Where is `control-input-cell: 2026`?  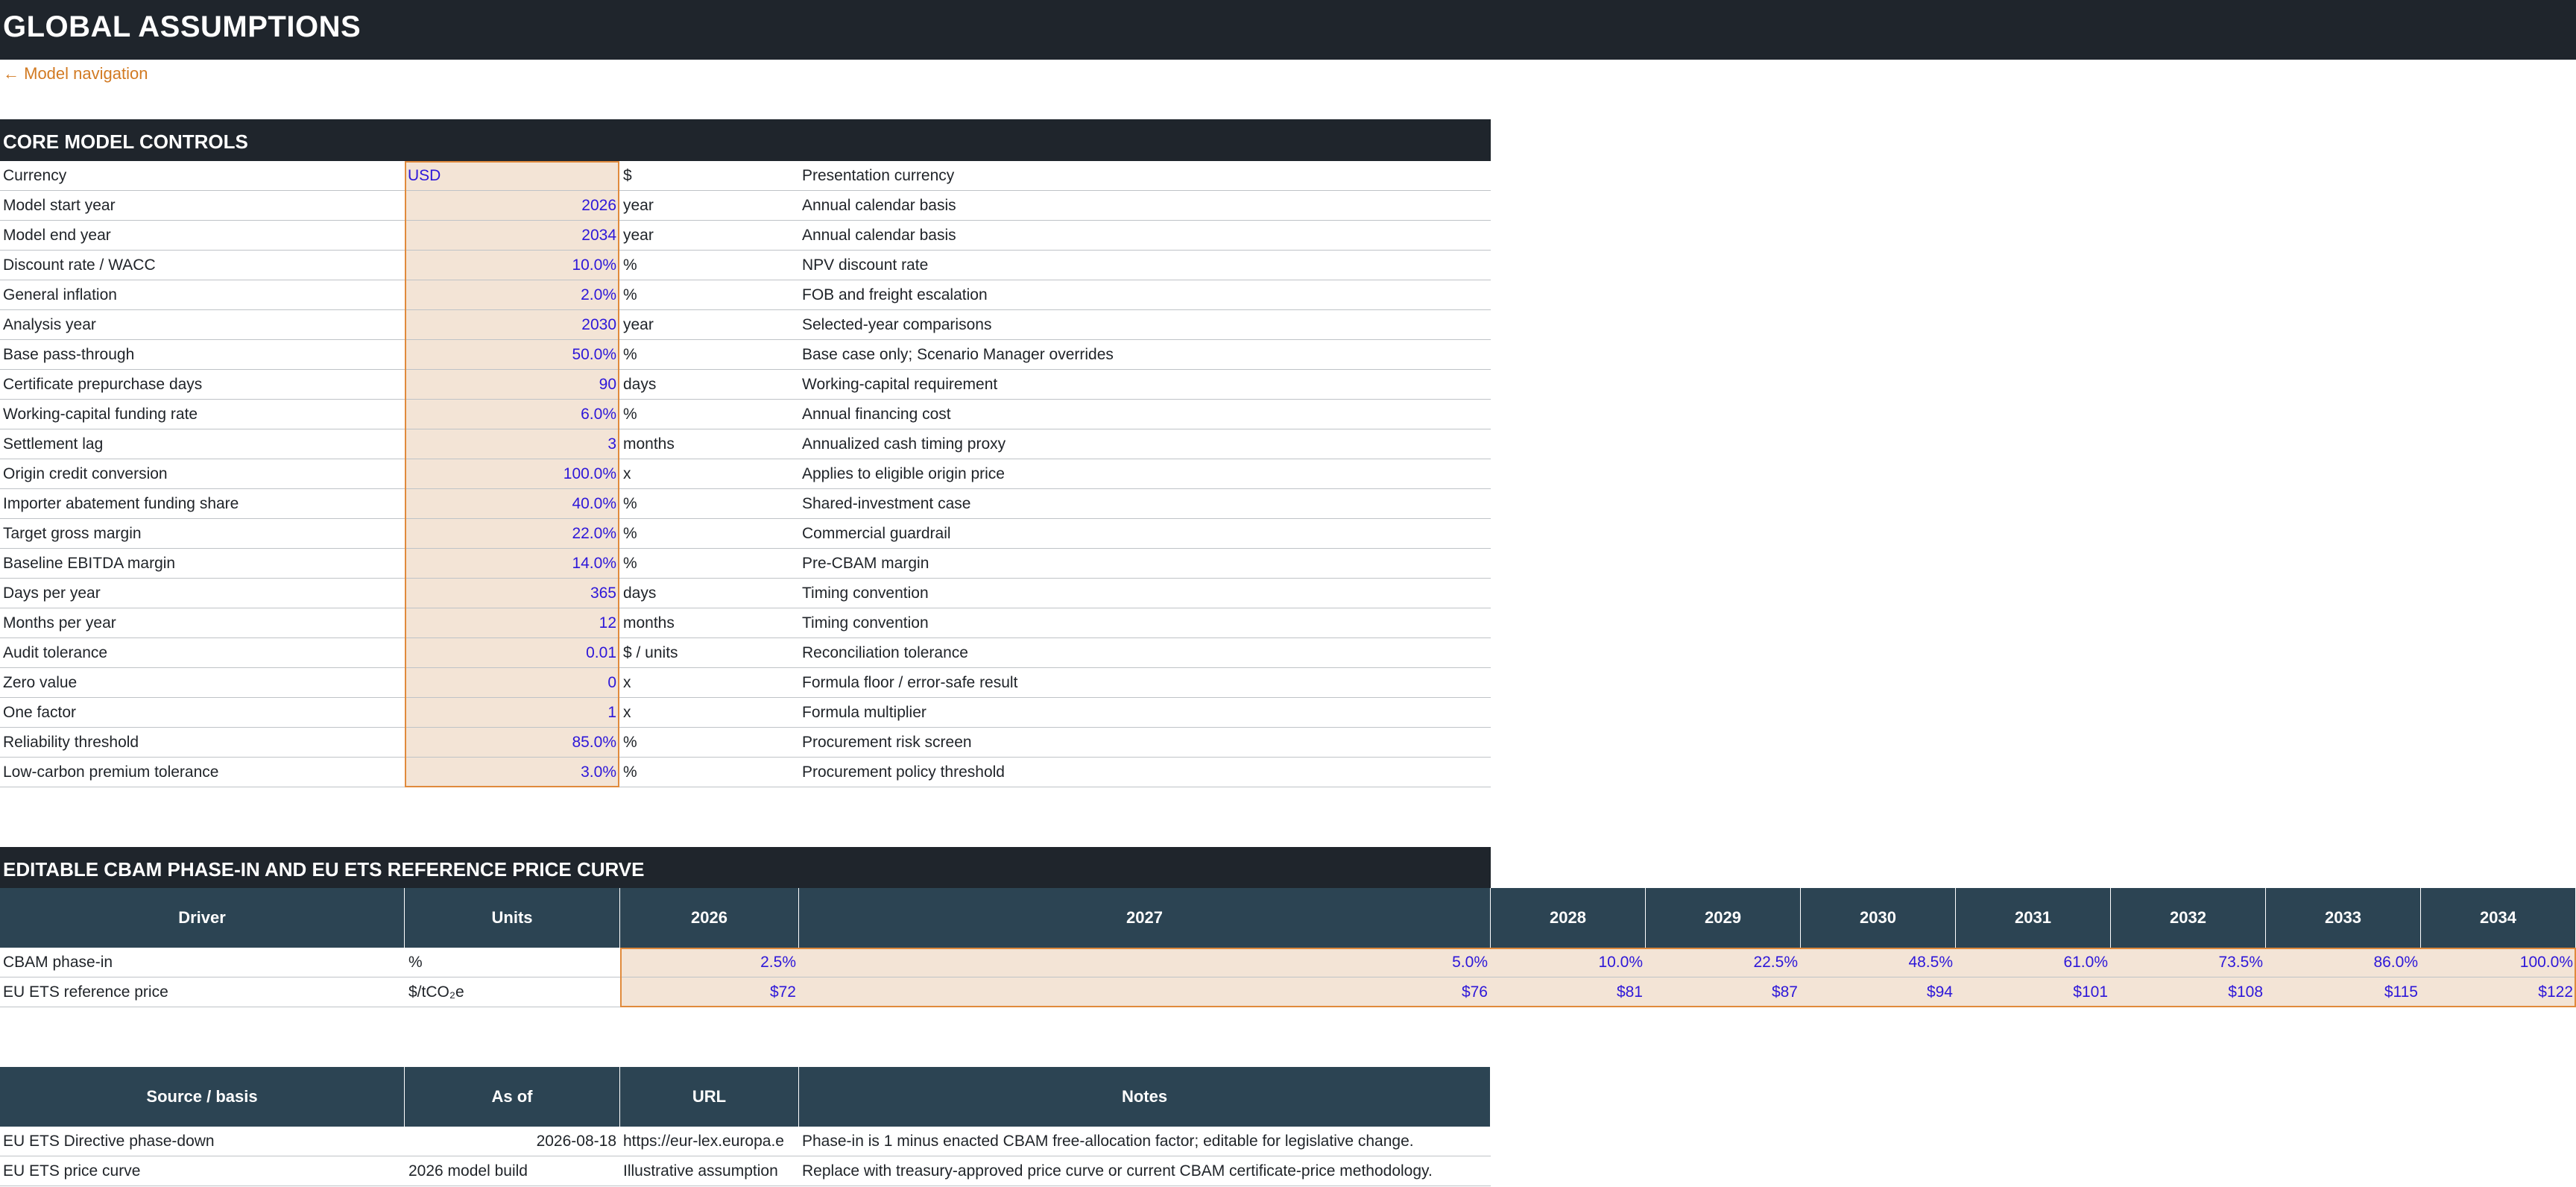
control-input-cell: 2026 is located at coordinates (512, 205).